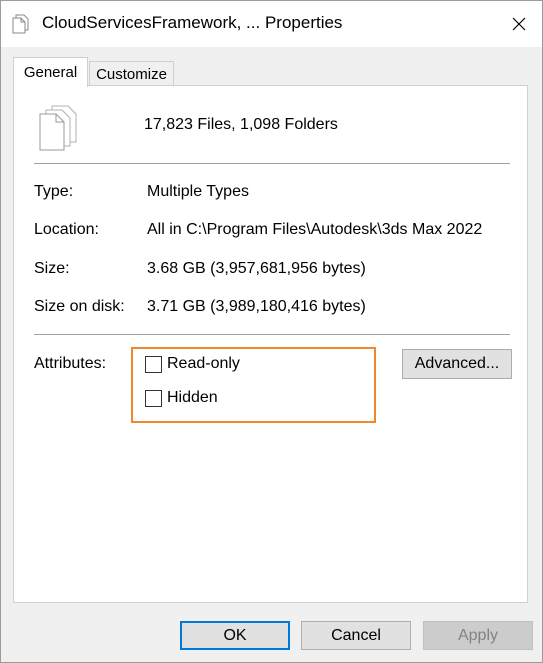 The width and height of the screenshot is (543, 663). I want to click on file-folder-count: 17,823 Files, 1,098 Folders, so click(241, 124).